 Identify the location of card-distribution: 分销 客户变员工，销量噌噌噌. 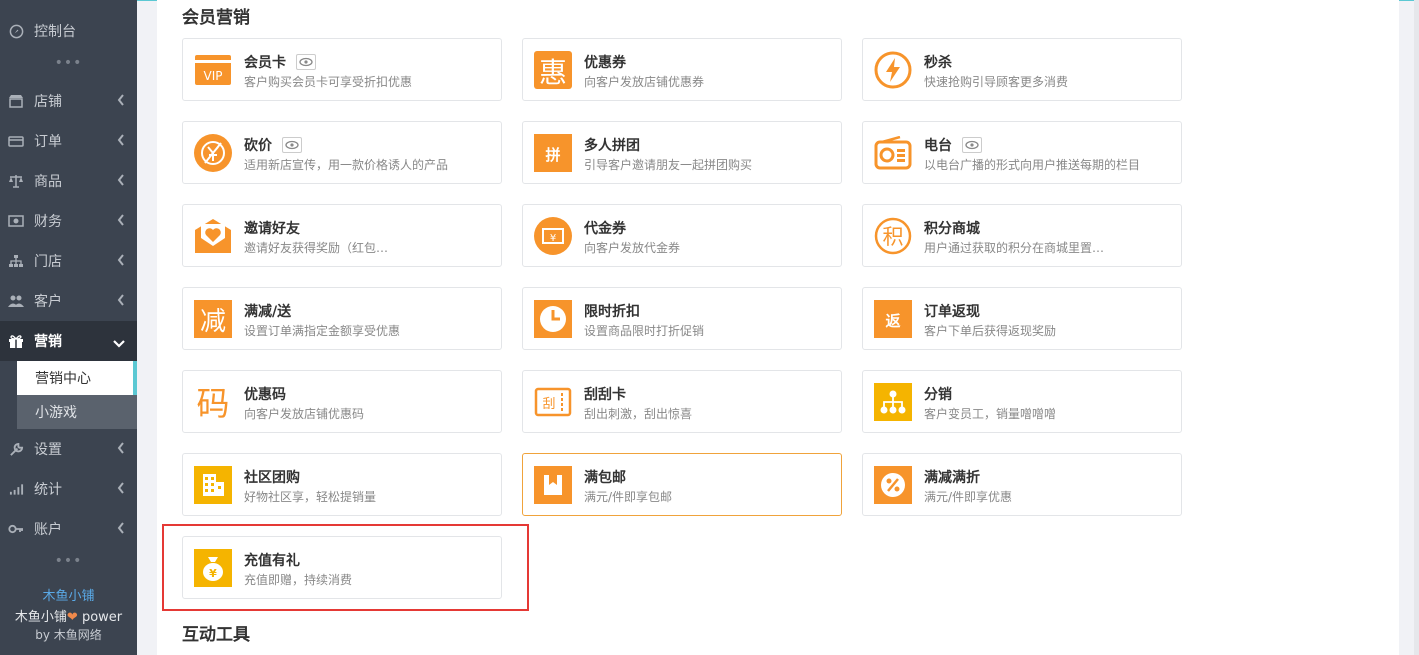
(1022, 401).